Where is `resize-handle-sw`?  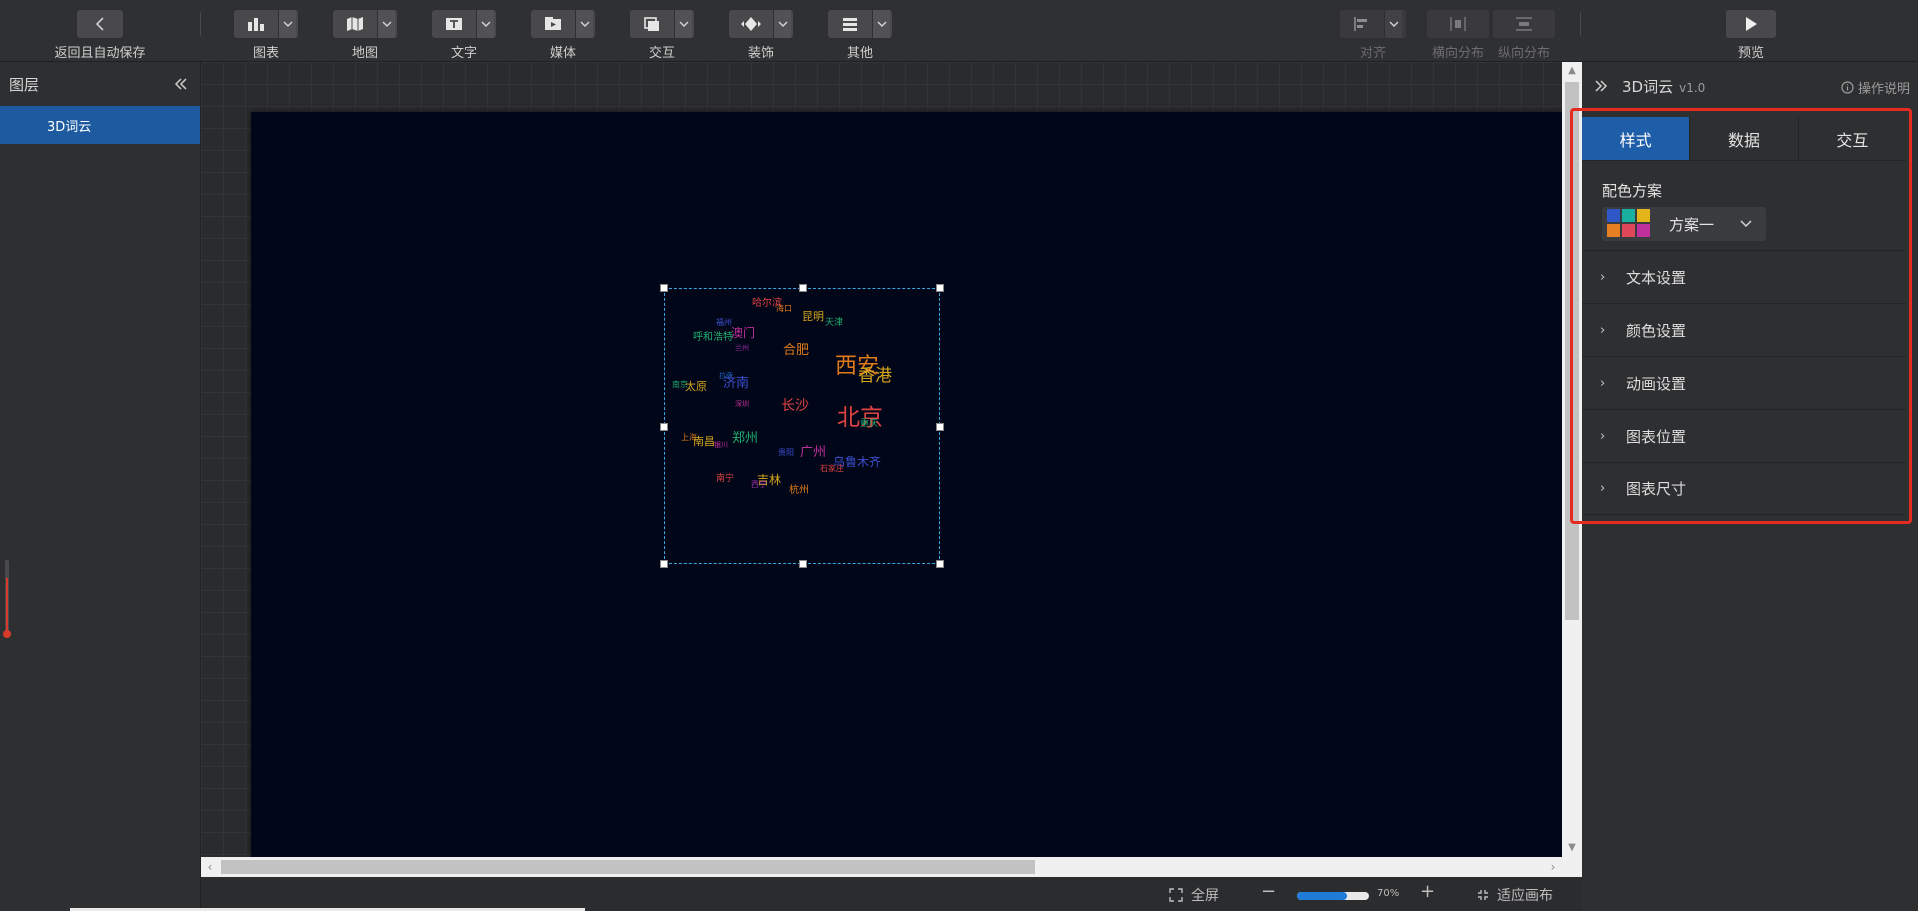
resize-handle-sw is located at coordinates (664, 564).